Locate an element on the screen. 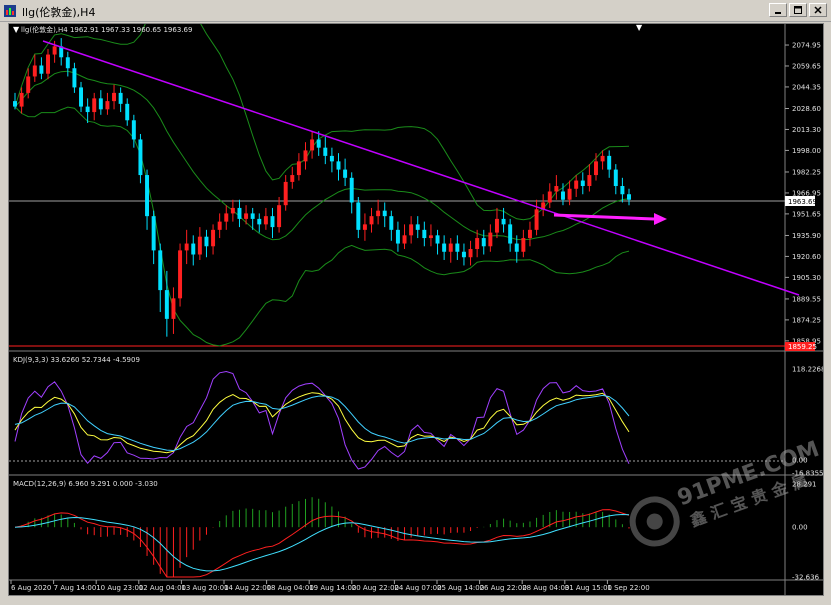 This screenshot has height=605, width=831. macd-axis: 28.2910.00-32.636 is located at coordinates (806, 531).